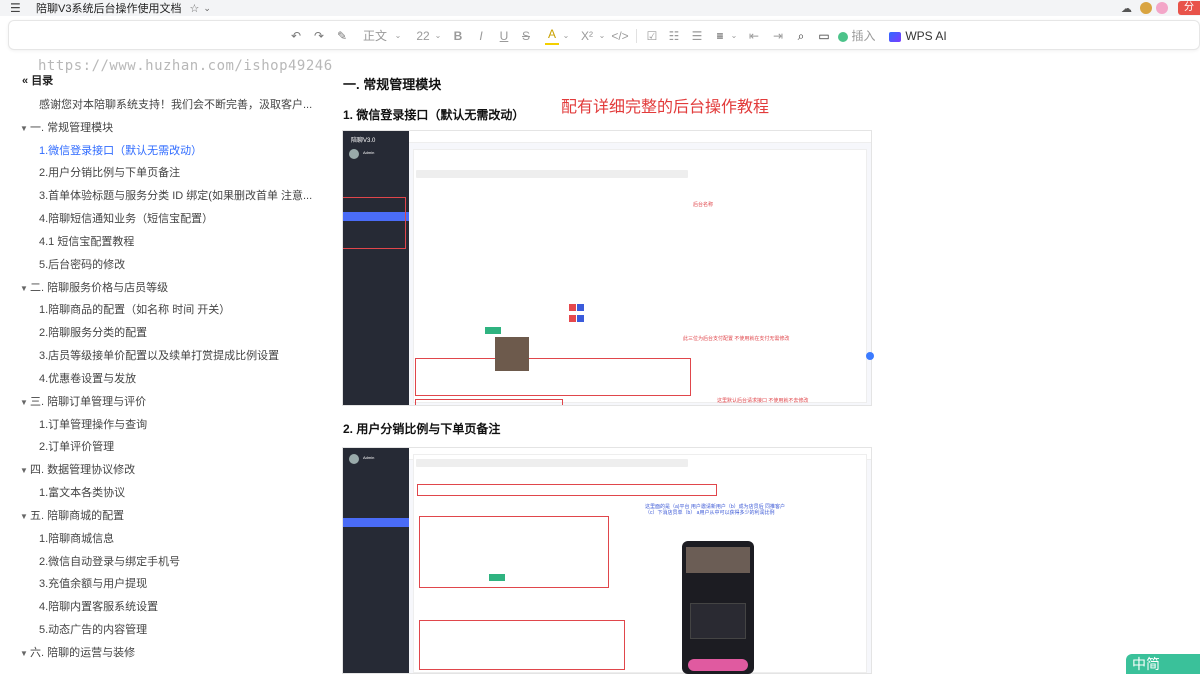 The width and height of the screenshot is (1200, 674). What do you see at coordinates (77, 515) in the screenshot?
I see `toc-label: 五. 陪聊商城的配置` at bounding box center [77, 515].